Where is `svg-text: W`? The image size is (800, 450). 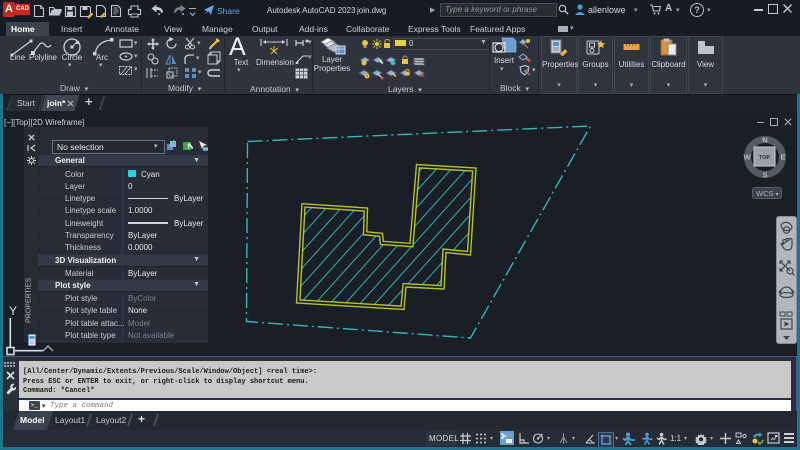
svg-text: W is located at coordinates (747, 157).